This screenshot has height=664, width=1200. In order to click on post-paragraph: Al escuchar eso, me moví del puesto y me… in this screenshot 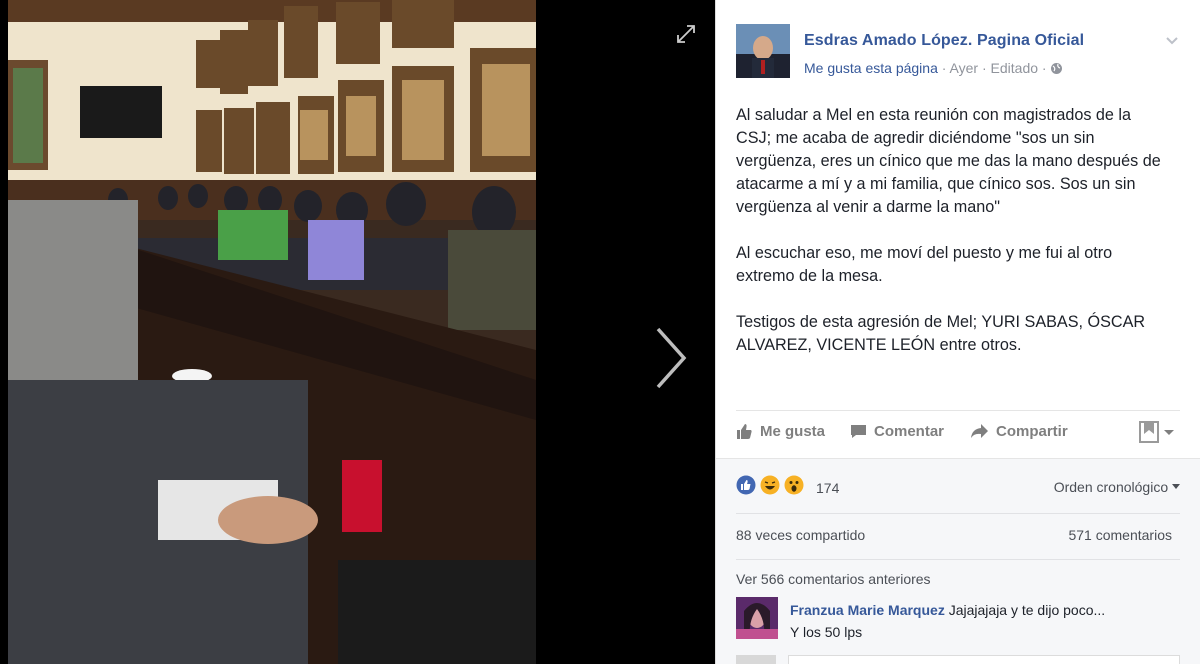, I will do `click(924, 264)`.